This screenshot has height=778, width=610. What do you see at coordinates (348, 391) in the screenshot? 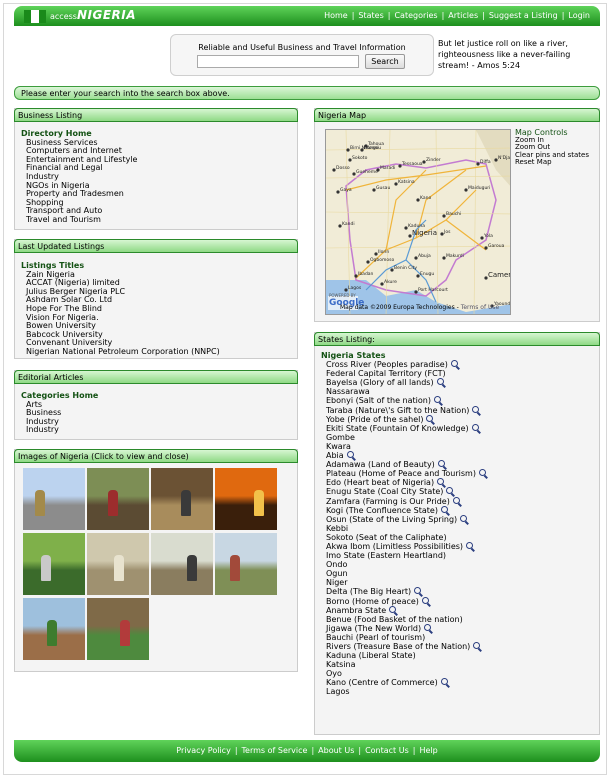
I see `state-link: Nassarawa` at bounding box center [348, 391].